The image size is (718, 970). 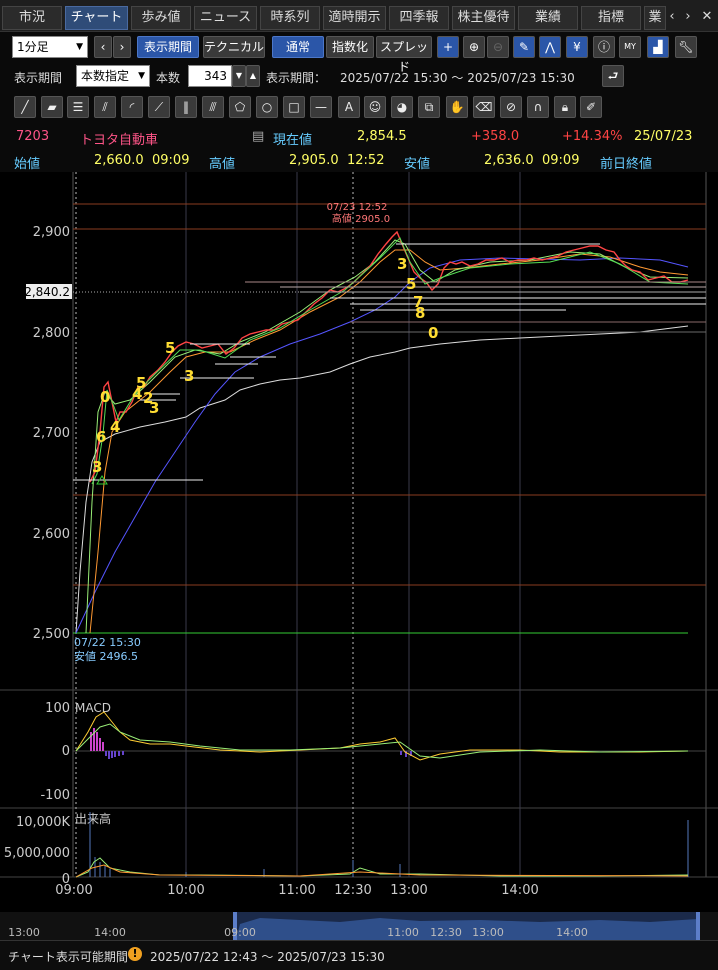 What do you see at coordinates (51, 433) in the screenshot?
I see `y-tick: 2,700` at bounding box center [51, 433].